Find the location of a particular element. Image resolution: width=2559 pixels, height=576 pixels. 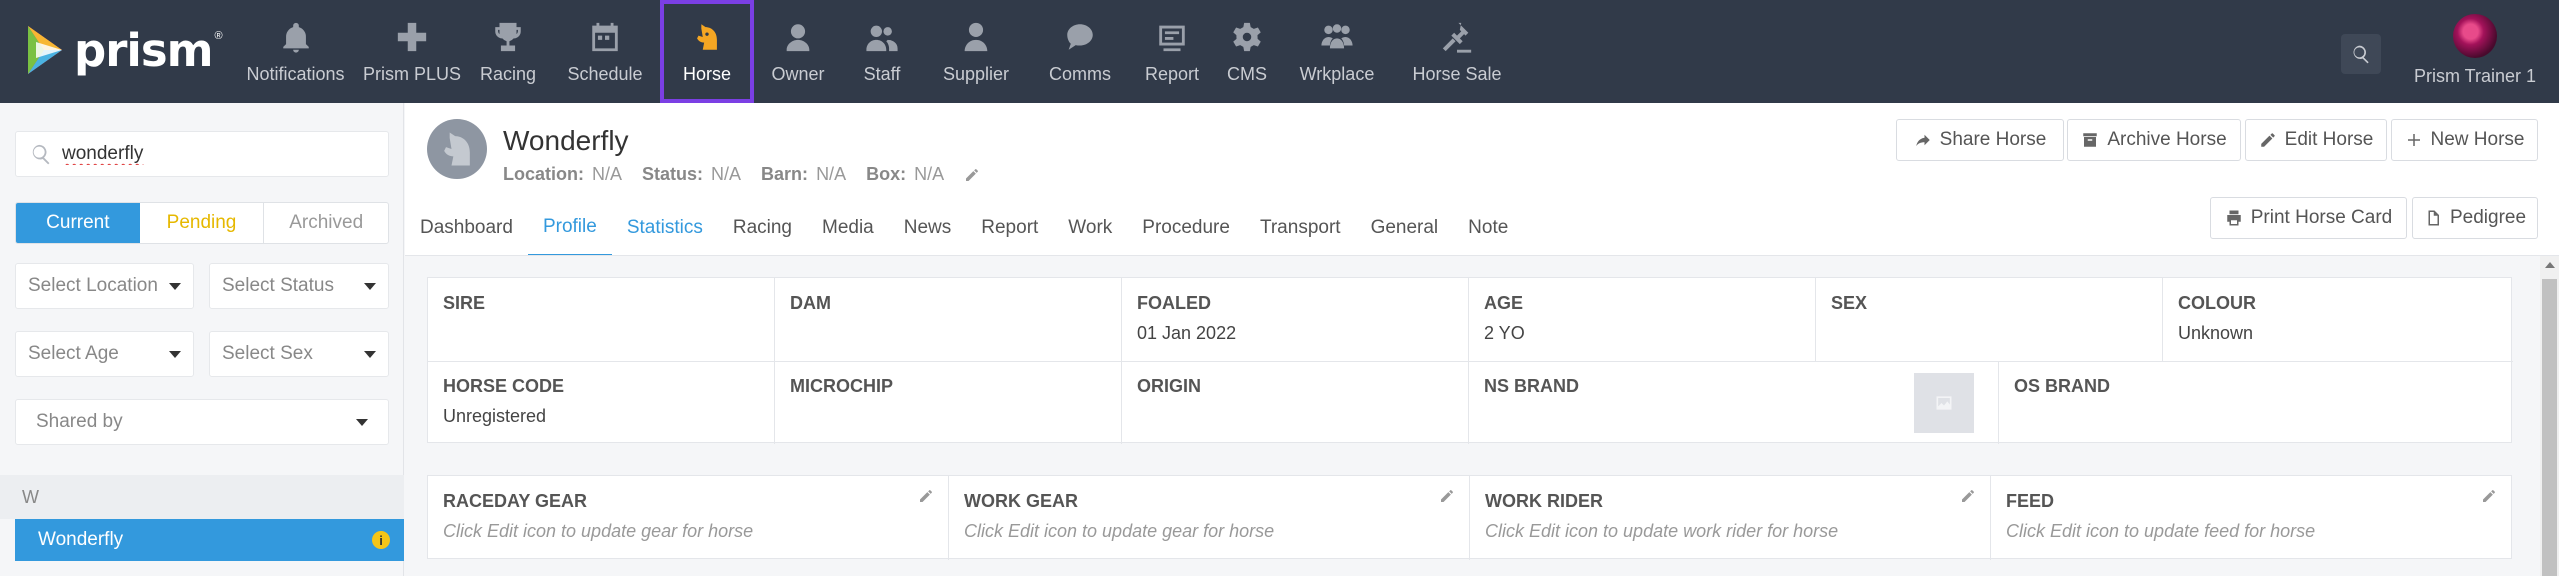

horse-head-icon is located at coordinates (457, 149).